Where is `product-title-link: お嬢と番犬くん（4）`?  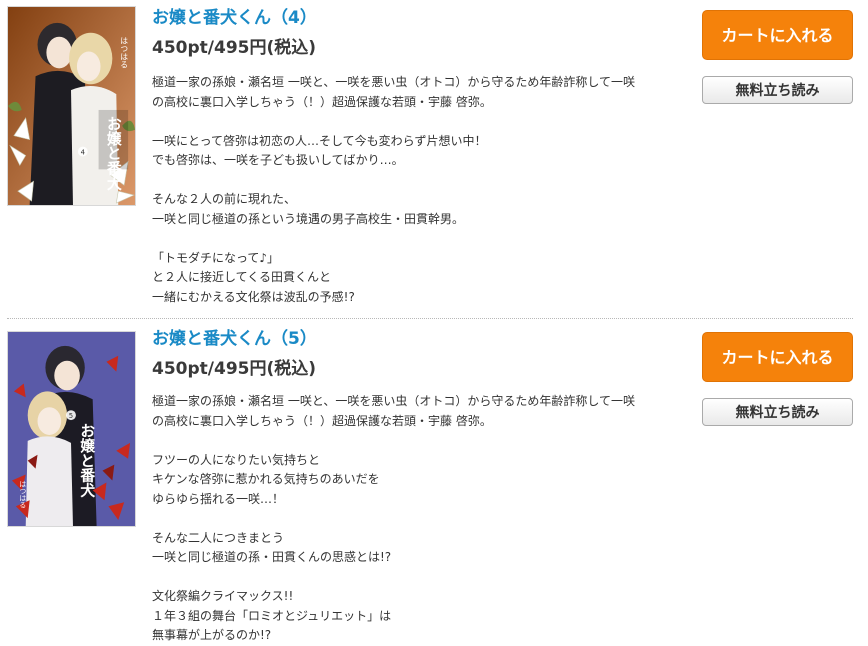
product-title-link: お嬢と番犬くん（4） is located at coordinates (422, 18).